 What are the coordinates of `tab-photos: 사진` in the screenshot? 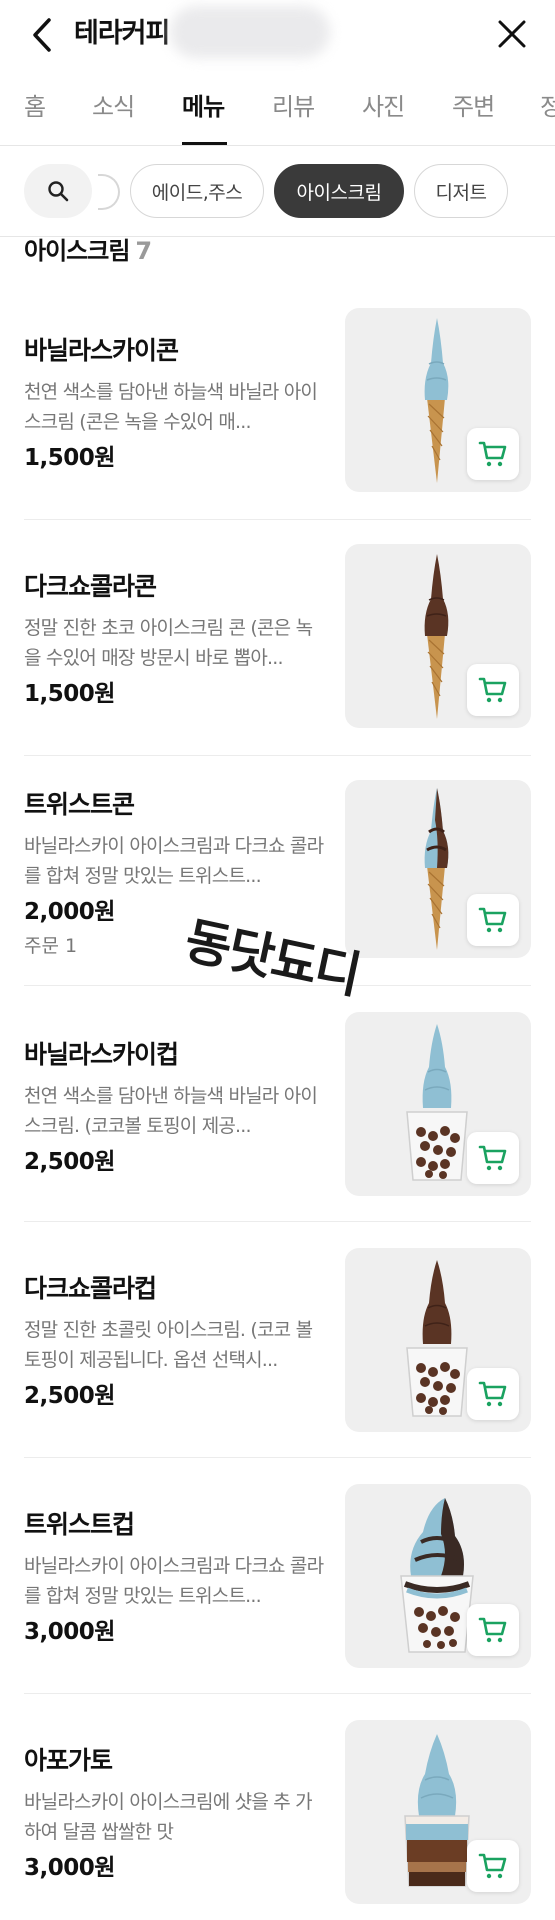 It's located at (383, 107).